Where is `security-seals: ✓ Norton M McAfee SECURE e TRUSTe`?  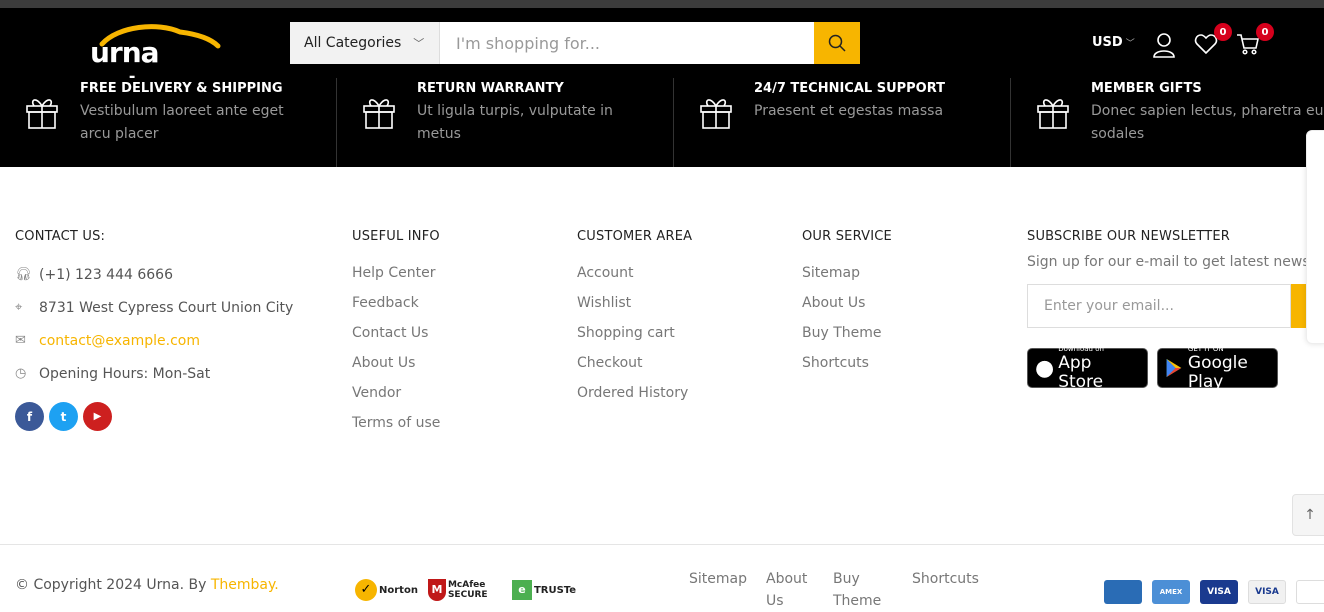 security-seals: ✓ Norton M McAfee SECURE e TRUSTe is located at coordinates (465, 590).